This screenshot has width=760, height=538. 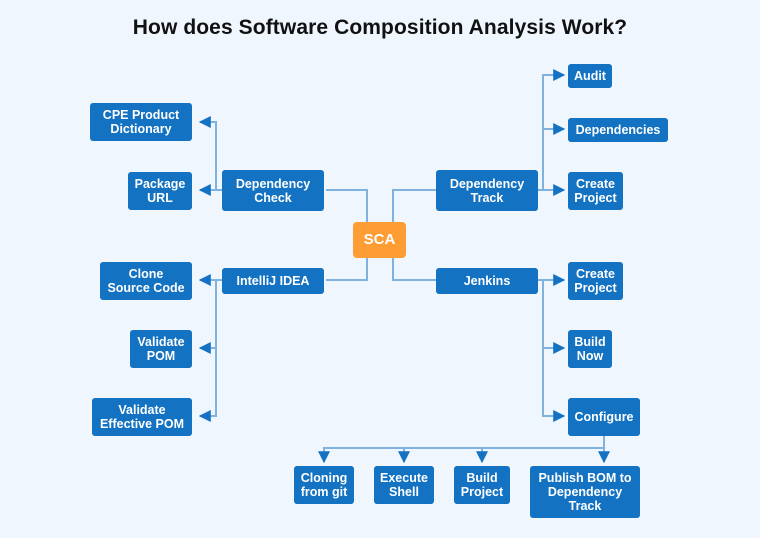 What do you see at coordinates (554, 317) in the screenshot?
I see `connector-jenkins-build-now` at bounding box center [554, 317].